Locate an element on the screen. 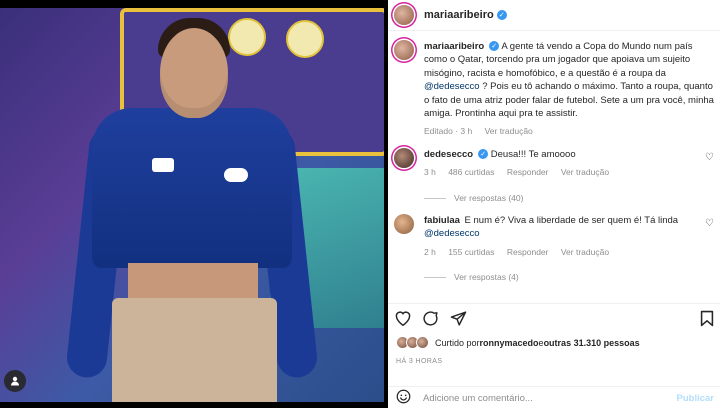 The width and height of the screenshot is (720, 409). heart-icon is located at coordinates (403, 320).